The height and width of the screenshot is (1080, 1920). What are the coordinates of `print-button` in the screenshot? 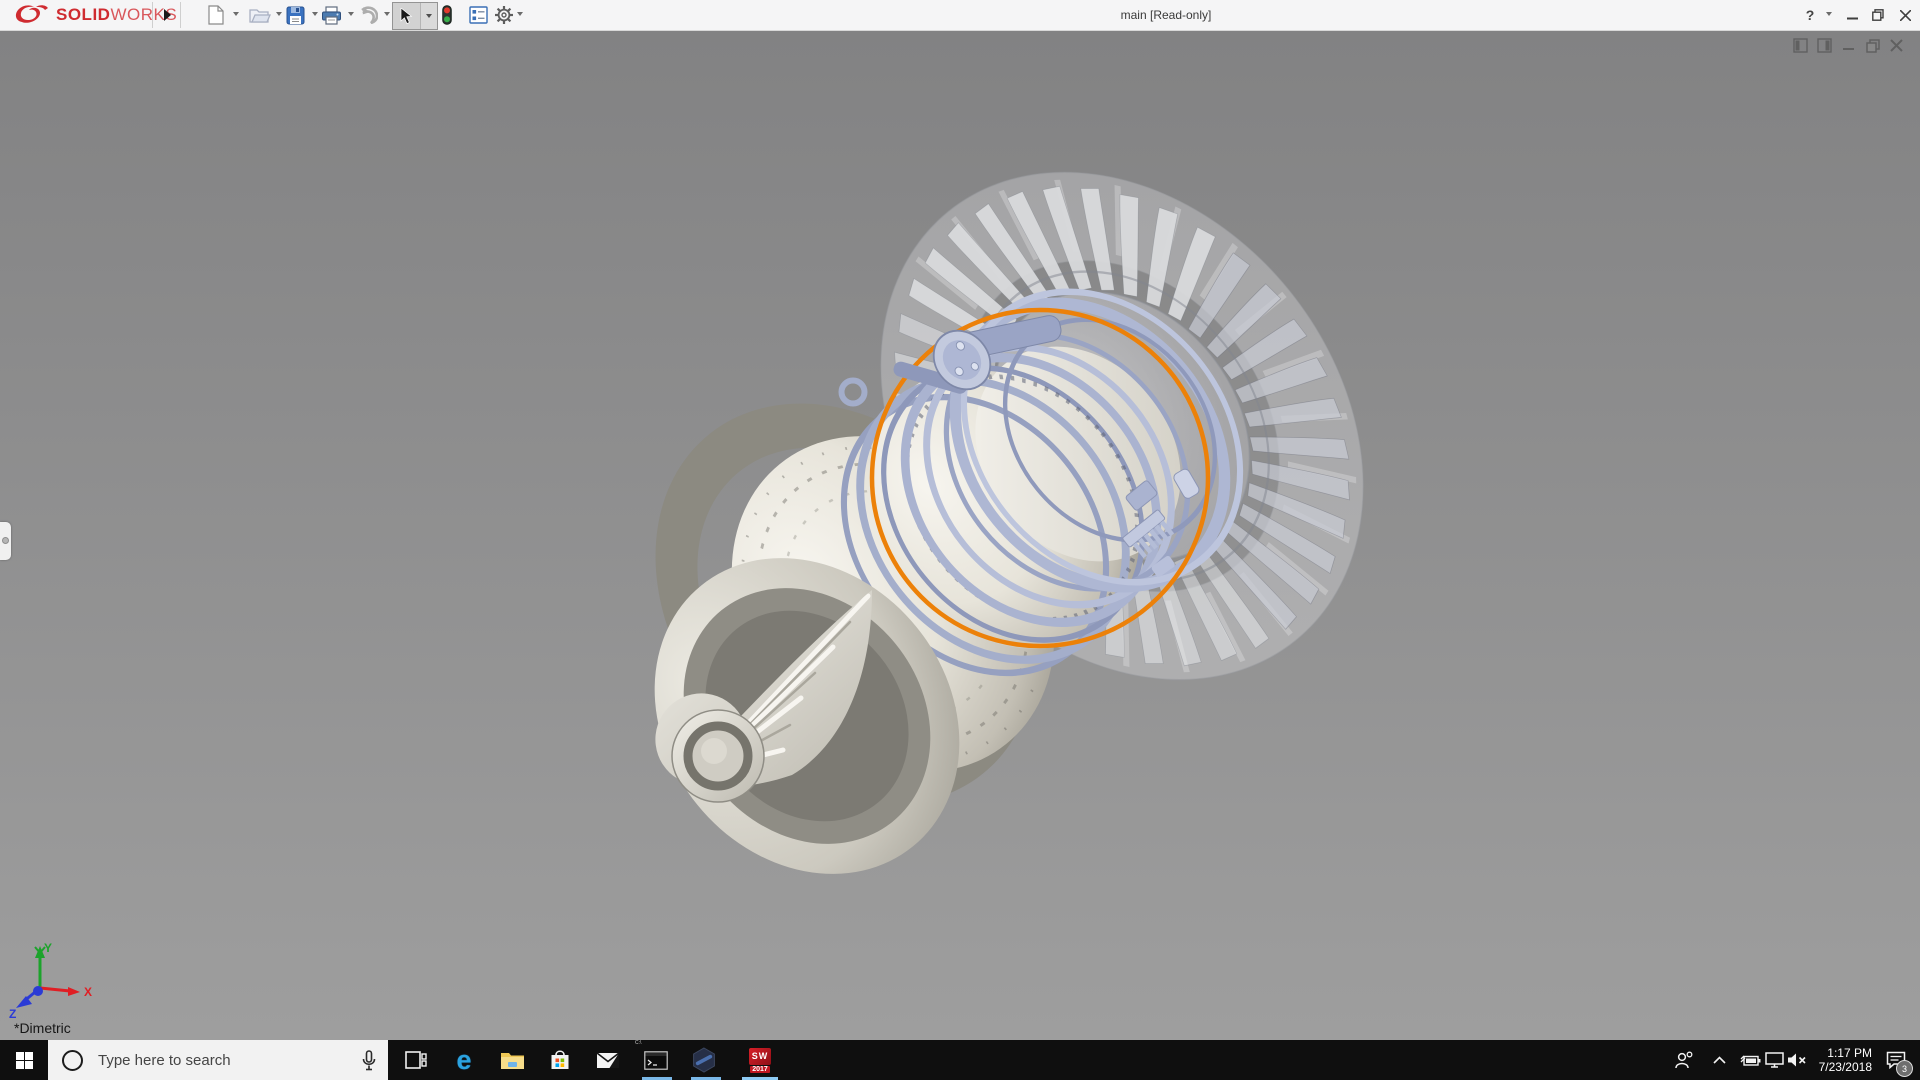 It's located at (331, 15).